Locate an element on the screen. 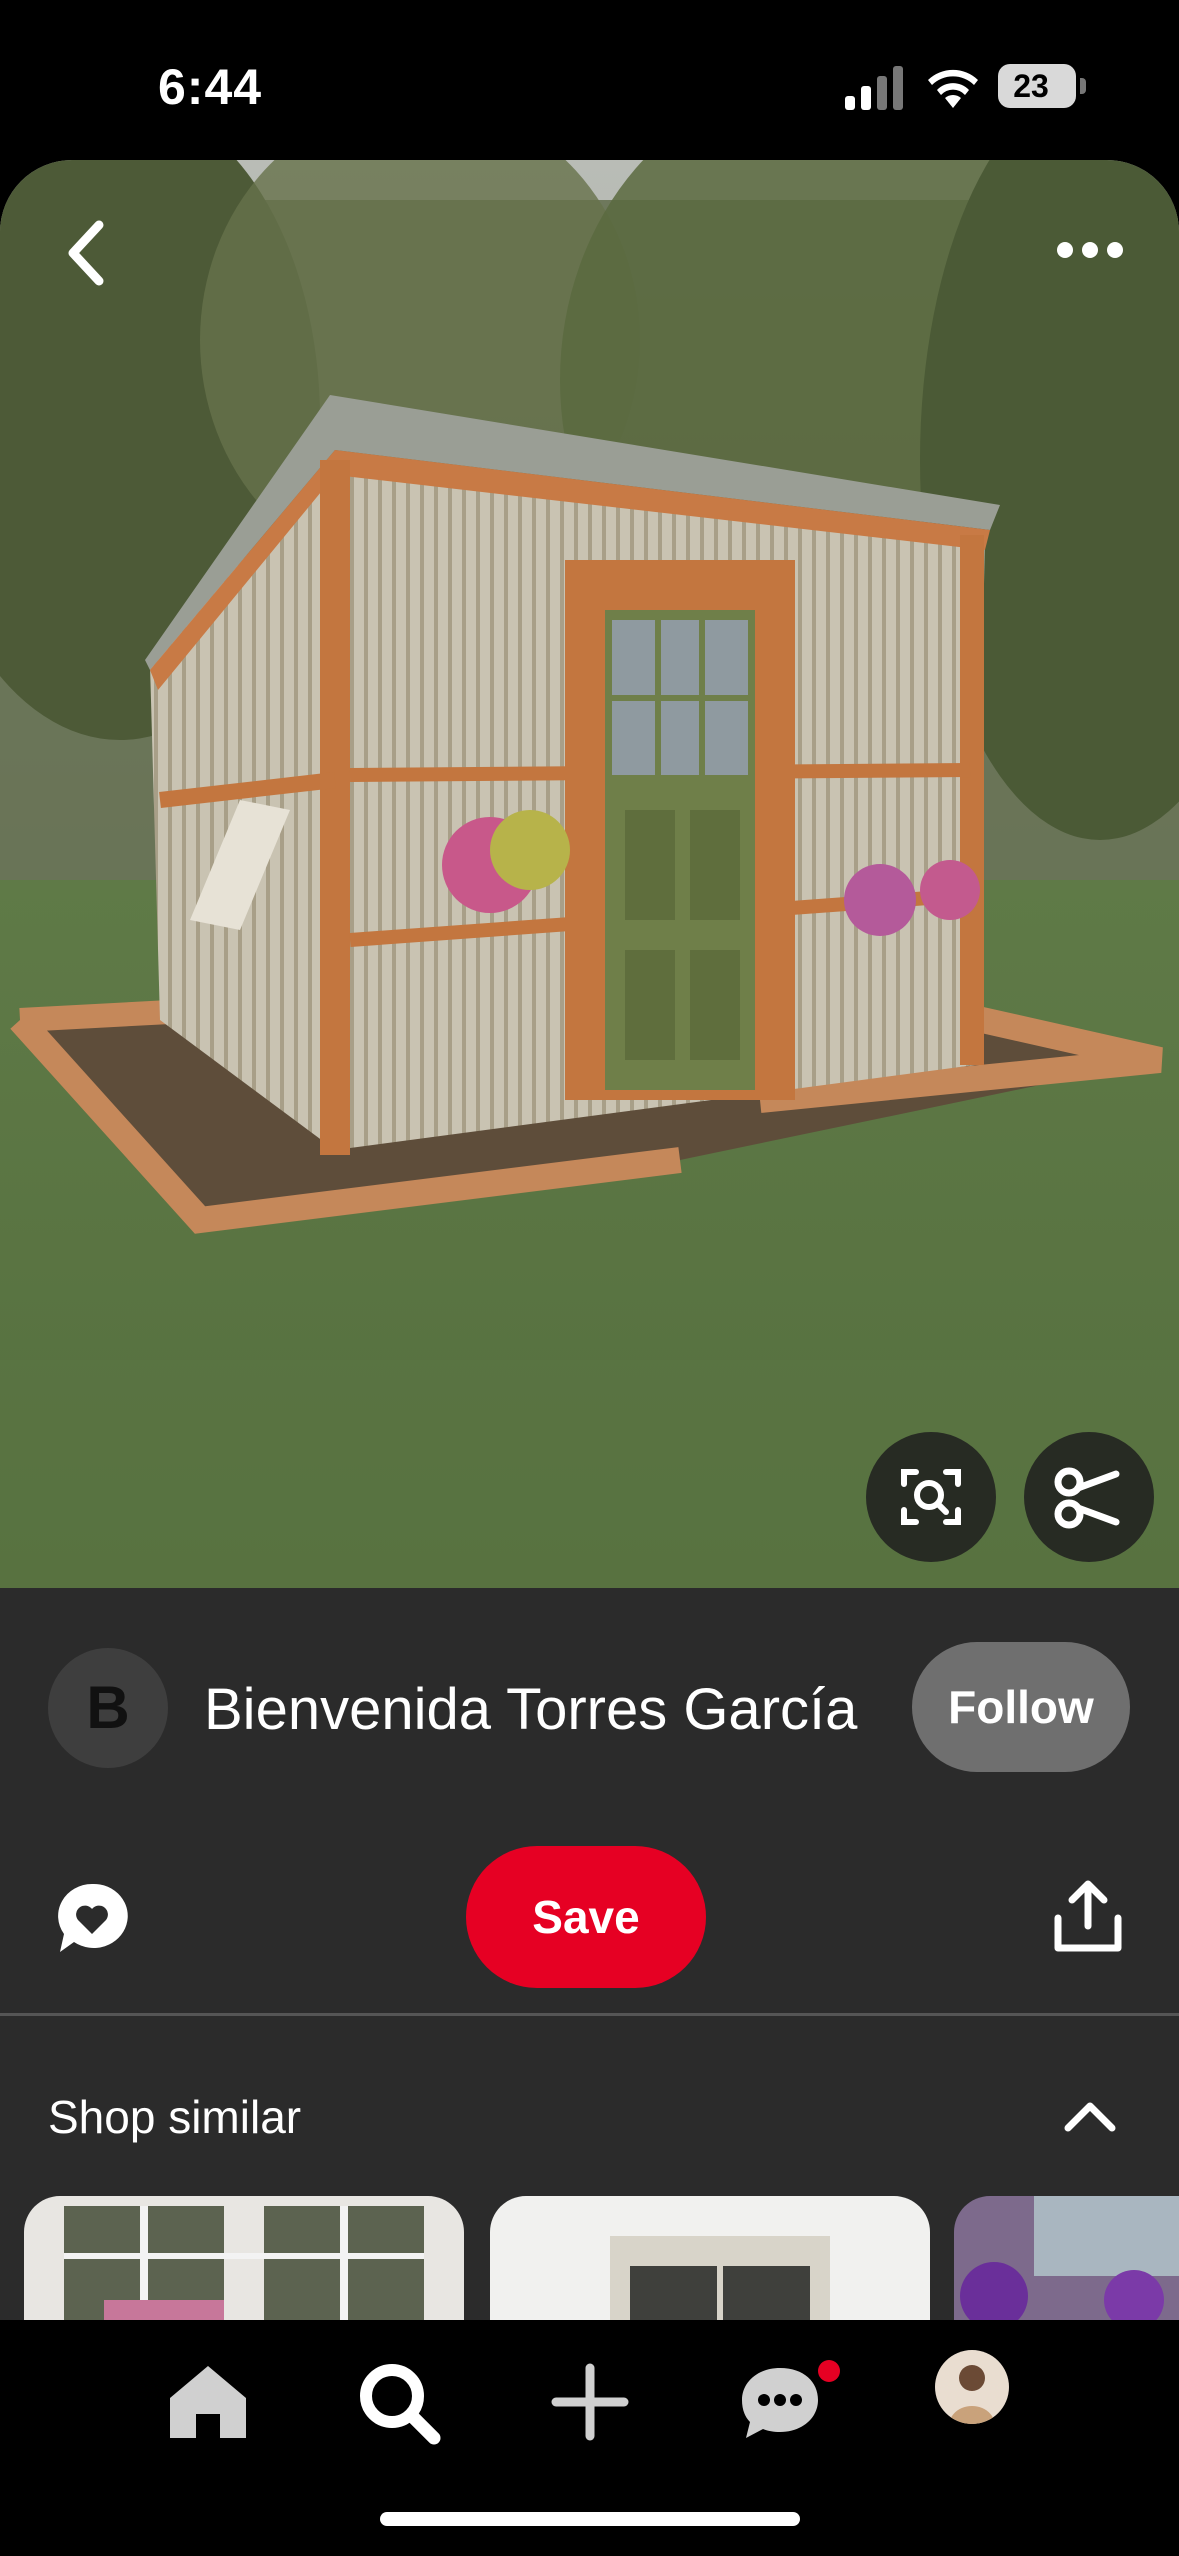  cellular-signal-icon is located at coordinates (874, 88).